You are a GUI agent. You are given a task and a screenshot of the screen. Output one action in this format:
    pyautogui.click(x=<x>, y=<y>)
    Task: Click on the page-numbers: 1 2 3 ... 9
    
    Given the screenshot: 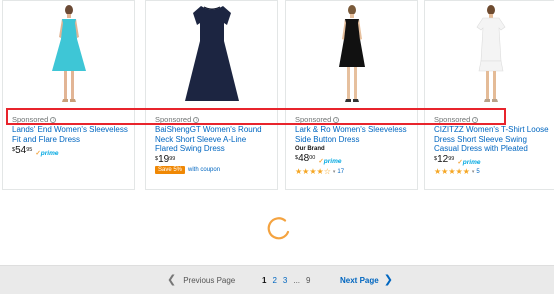 What is the action you would take?
    pyautogui.click(x=286, y=280)
    